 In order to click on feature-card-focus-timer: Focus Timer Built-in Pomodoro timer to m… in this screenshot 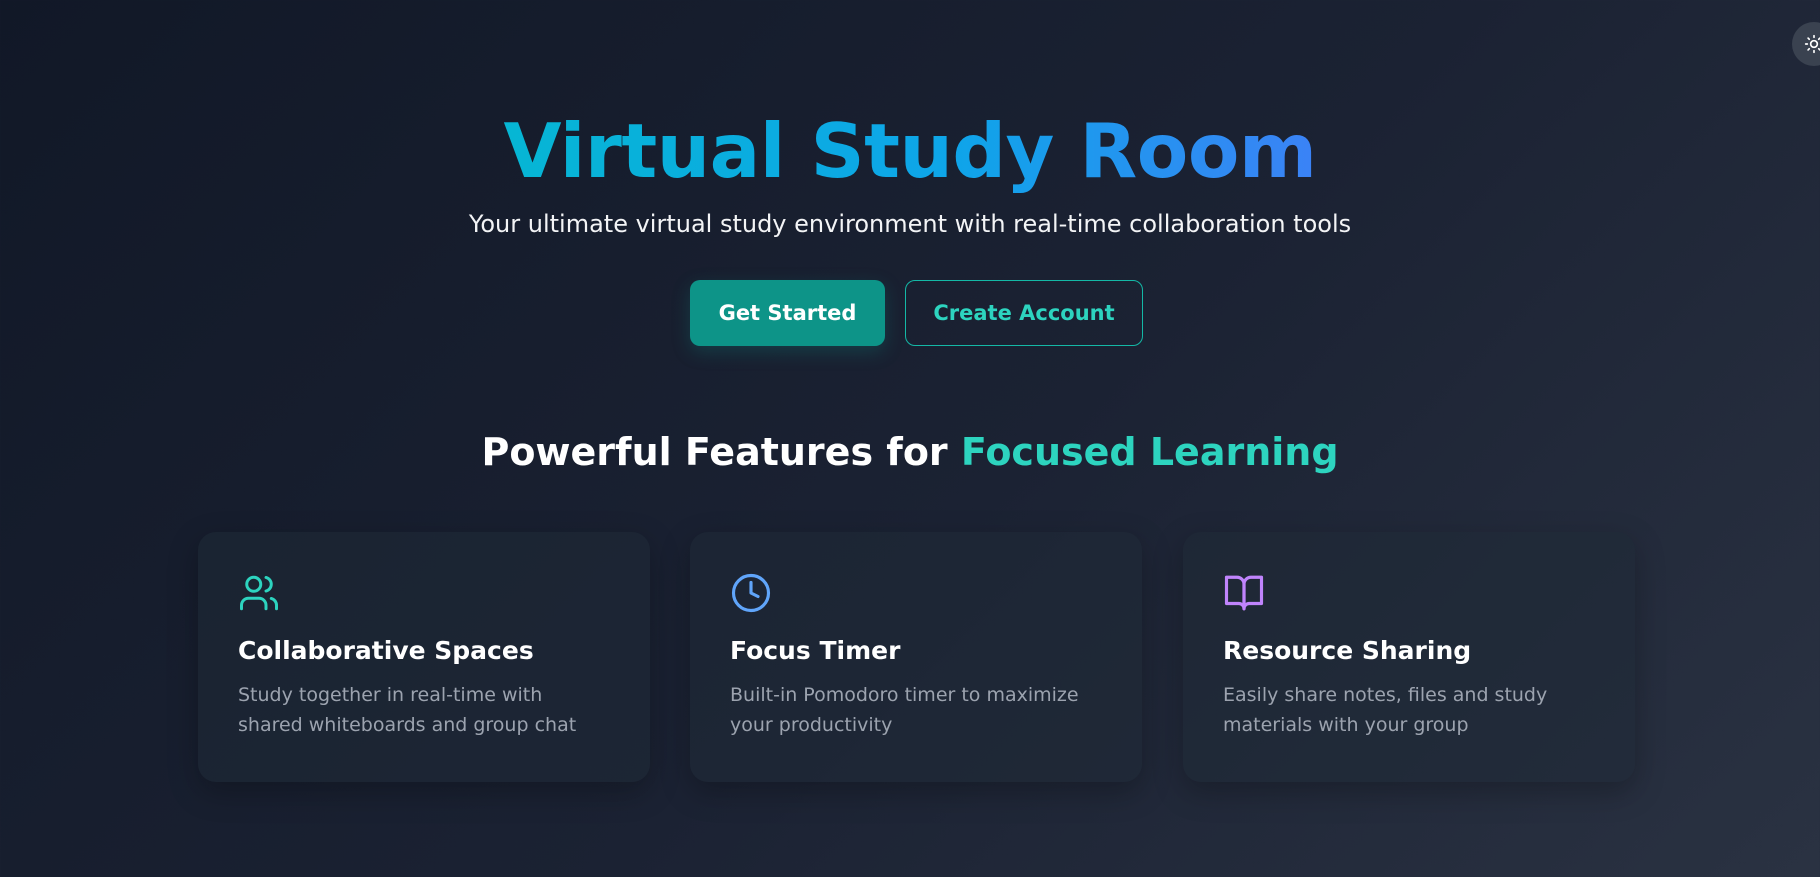, I will do `click(916, 657)`.